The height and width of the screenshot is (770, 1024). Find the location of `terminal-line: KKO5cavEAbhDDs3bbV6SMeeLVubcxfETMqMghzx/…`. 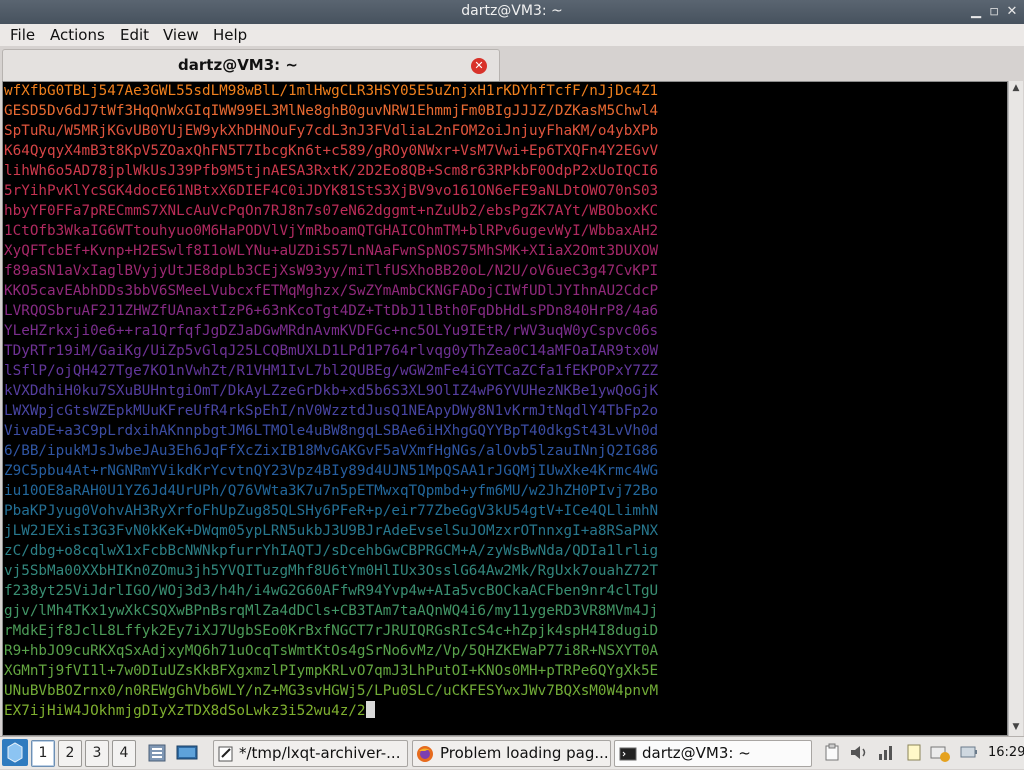

terminal-line: KKO5cavEAbhDDs3bbV6SMeeLVubcxfETMqMghzx/… is located at coordinates (331, 291).